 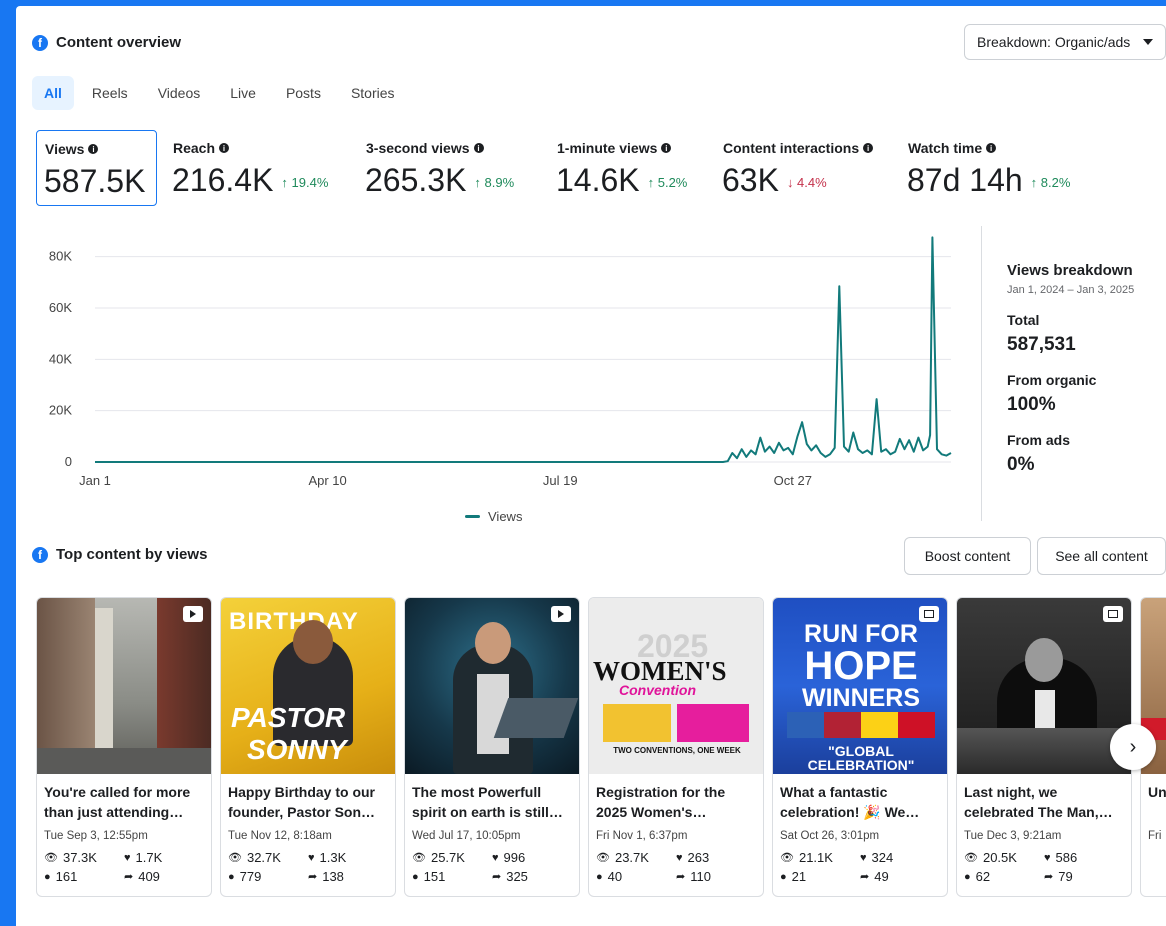 I want to click on reactions-count: 1.3K, so click(x=333, y=857).